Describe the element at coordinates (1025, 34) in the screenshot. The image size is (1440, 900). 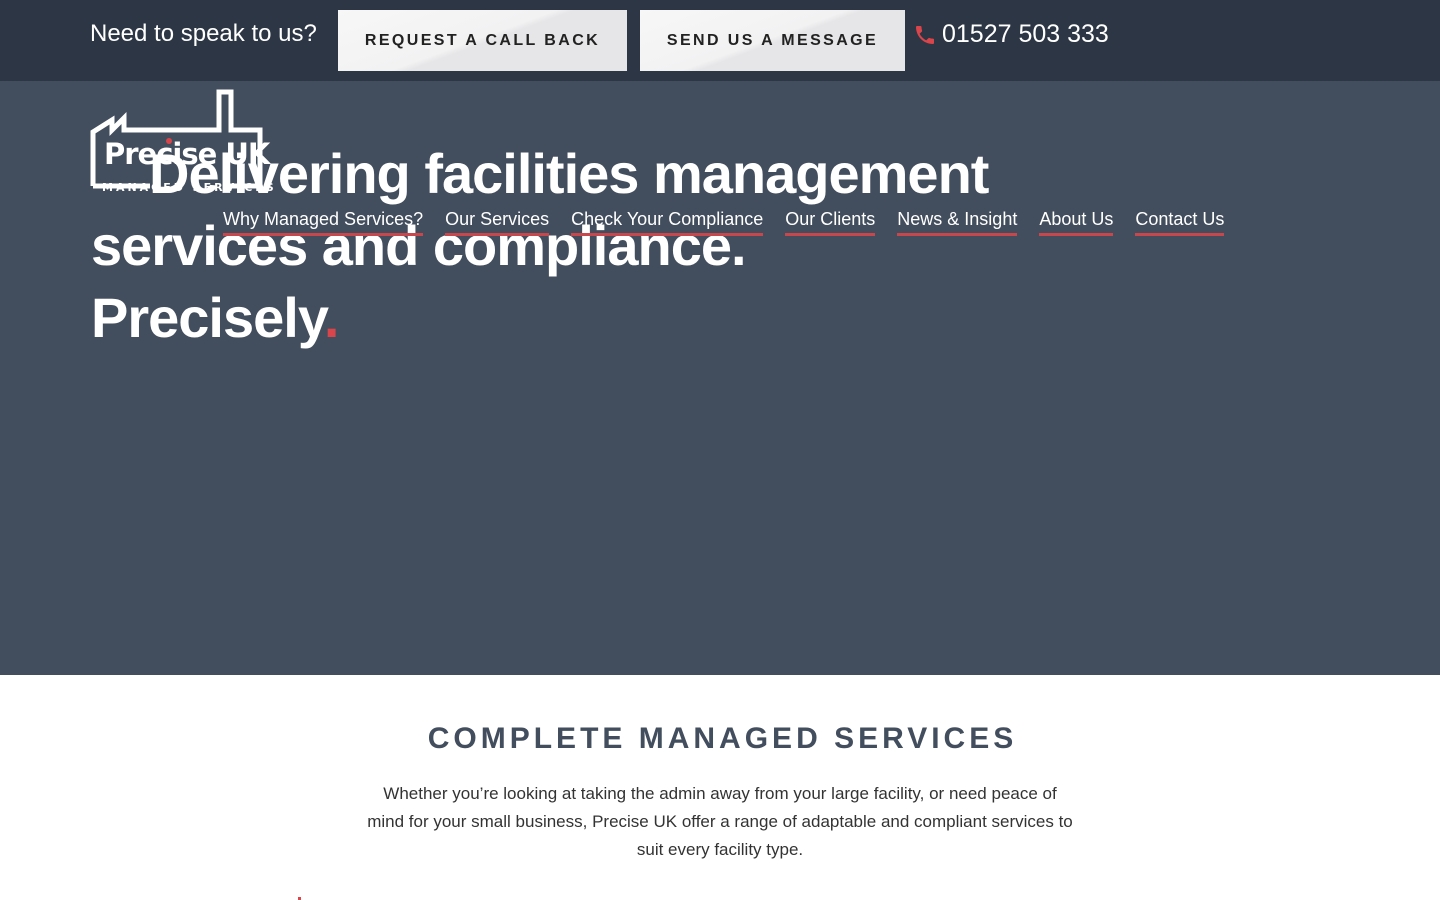
I see `phone-number: 01527 503 333` at that location.